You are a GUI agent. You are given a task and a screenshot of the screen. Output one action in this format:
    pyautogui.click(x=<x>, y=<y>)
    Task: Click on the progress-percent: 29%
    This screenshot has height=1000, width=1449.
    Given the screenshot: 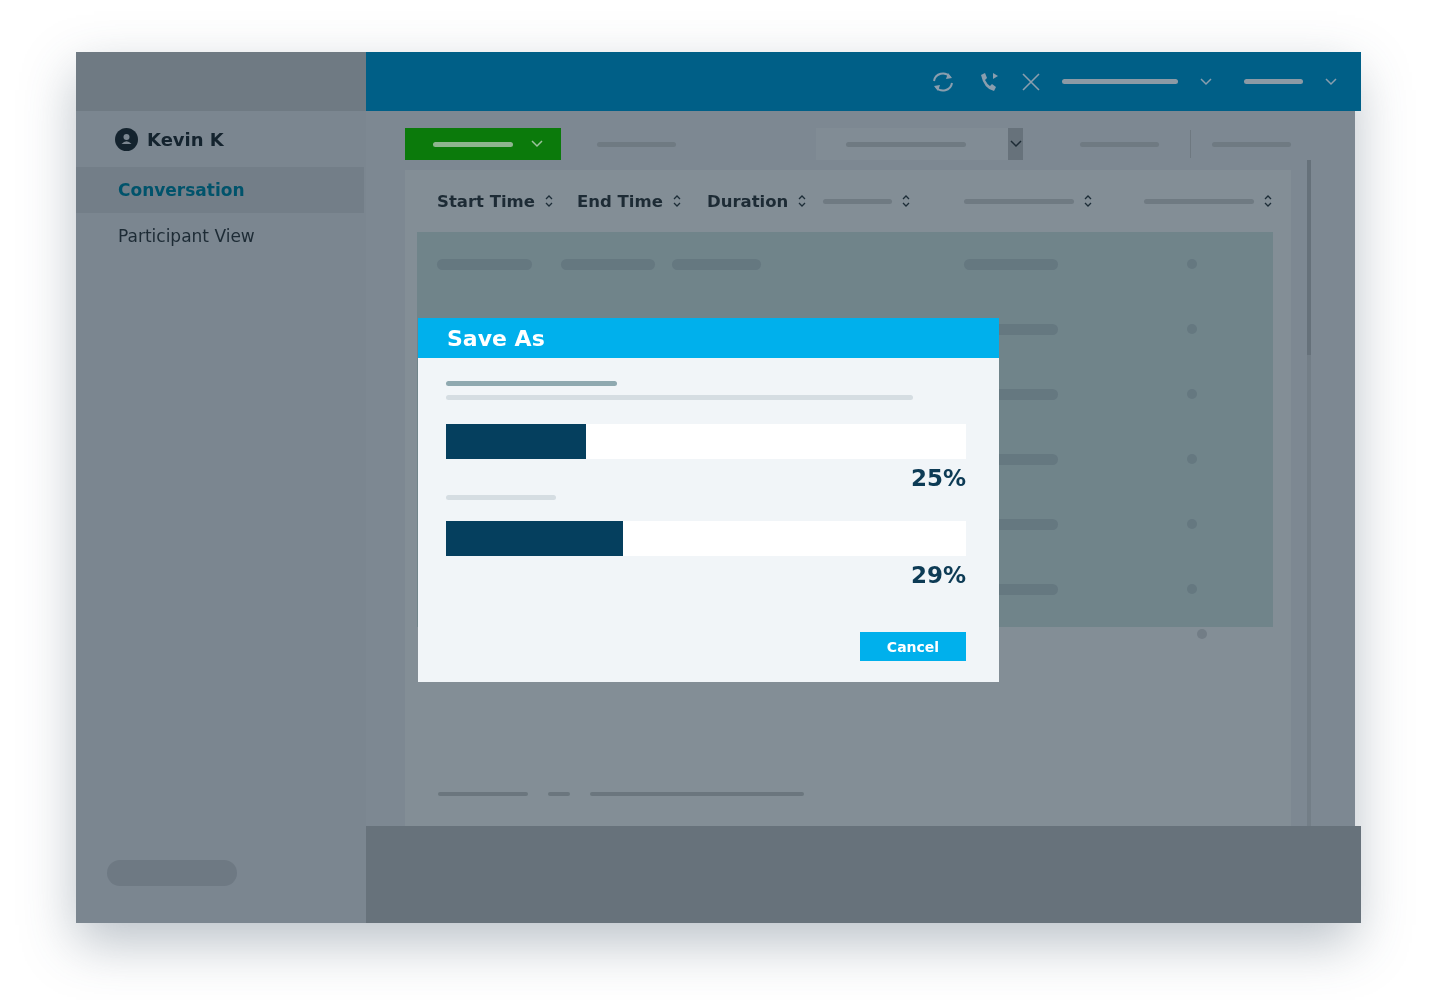 What is the action you would take?
    pyautogui.click(x=938, y=575)
    